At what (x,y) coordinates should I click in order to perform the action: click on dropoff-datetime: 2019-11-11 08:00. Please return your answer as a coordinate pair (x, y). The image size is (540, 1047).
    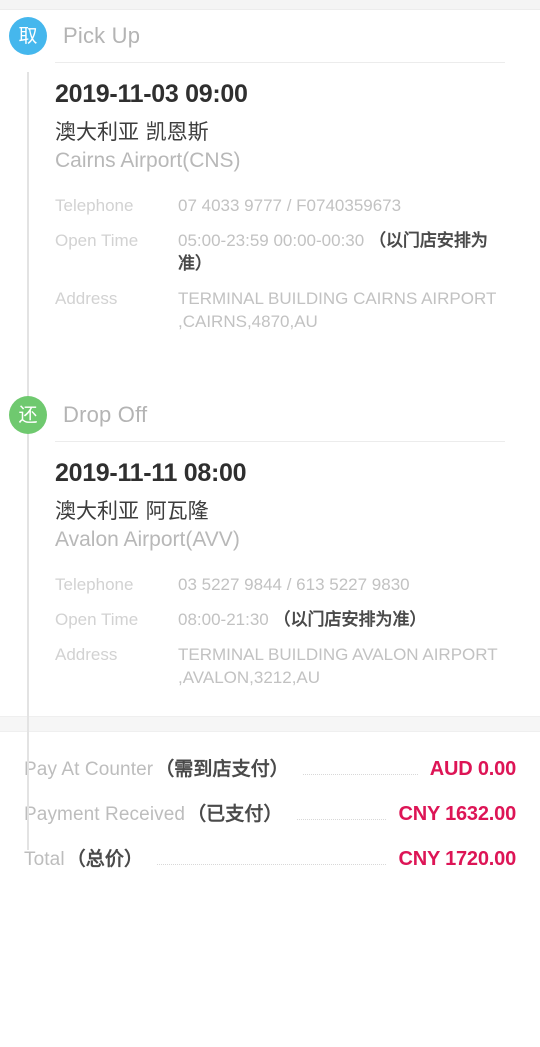
    Looking at the image, I should click on (151, 473).